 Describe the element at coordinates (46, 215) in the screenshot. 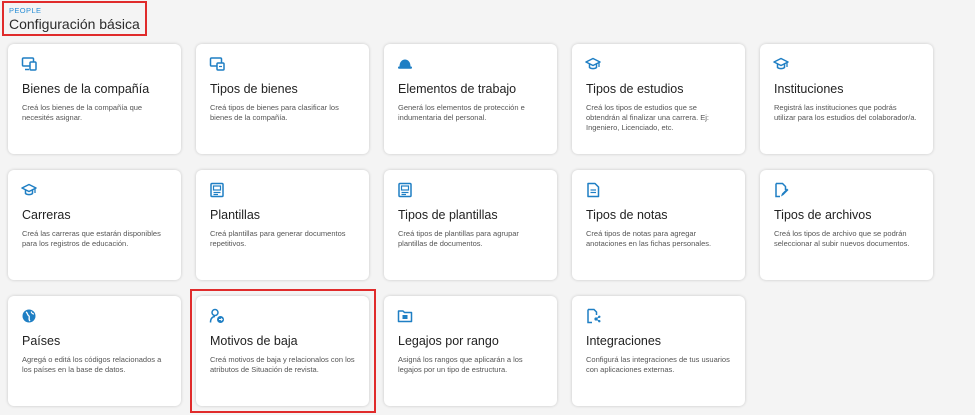

I see `card-title: Carreras` at that location.